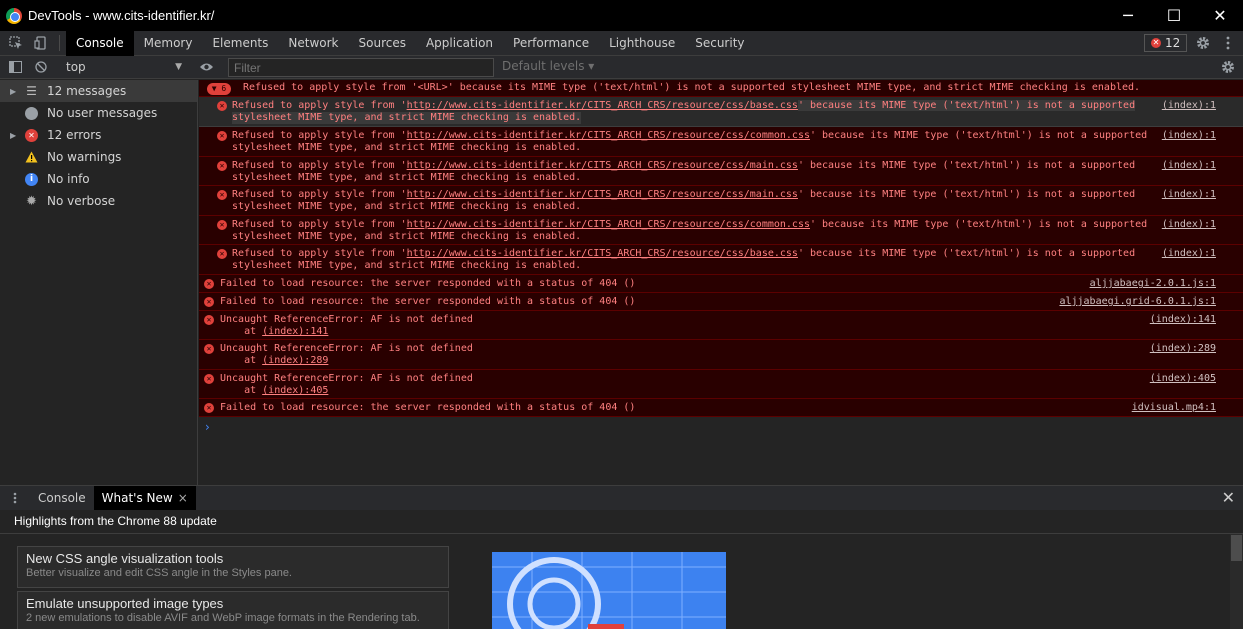 The image size is (1243, 629). Describe the element at coordinates (240, 43) in the screenshot. I see `tab-elements: Elements` at that location.